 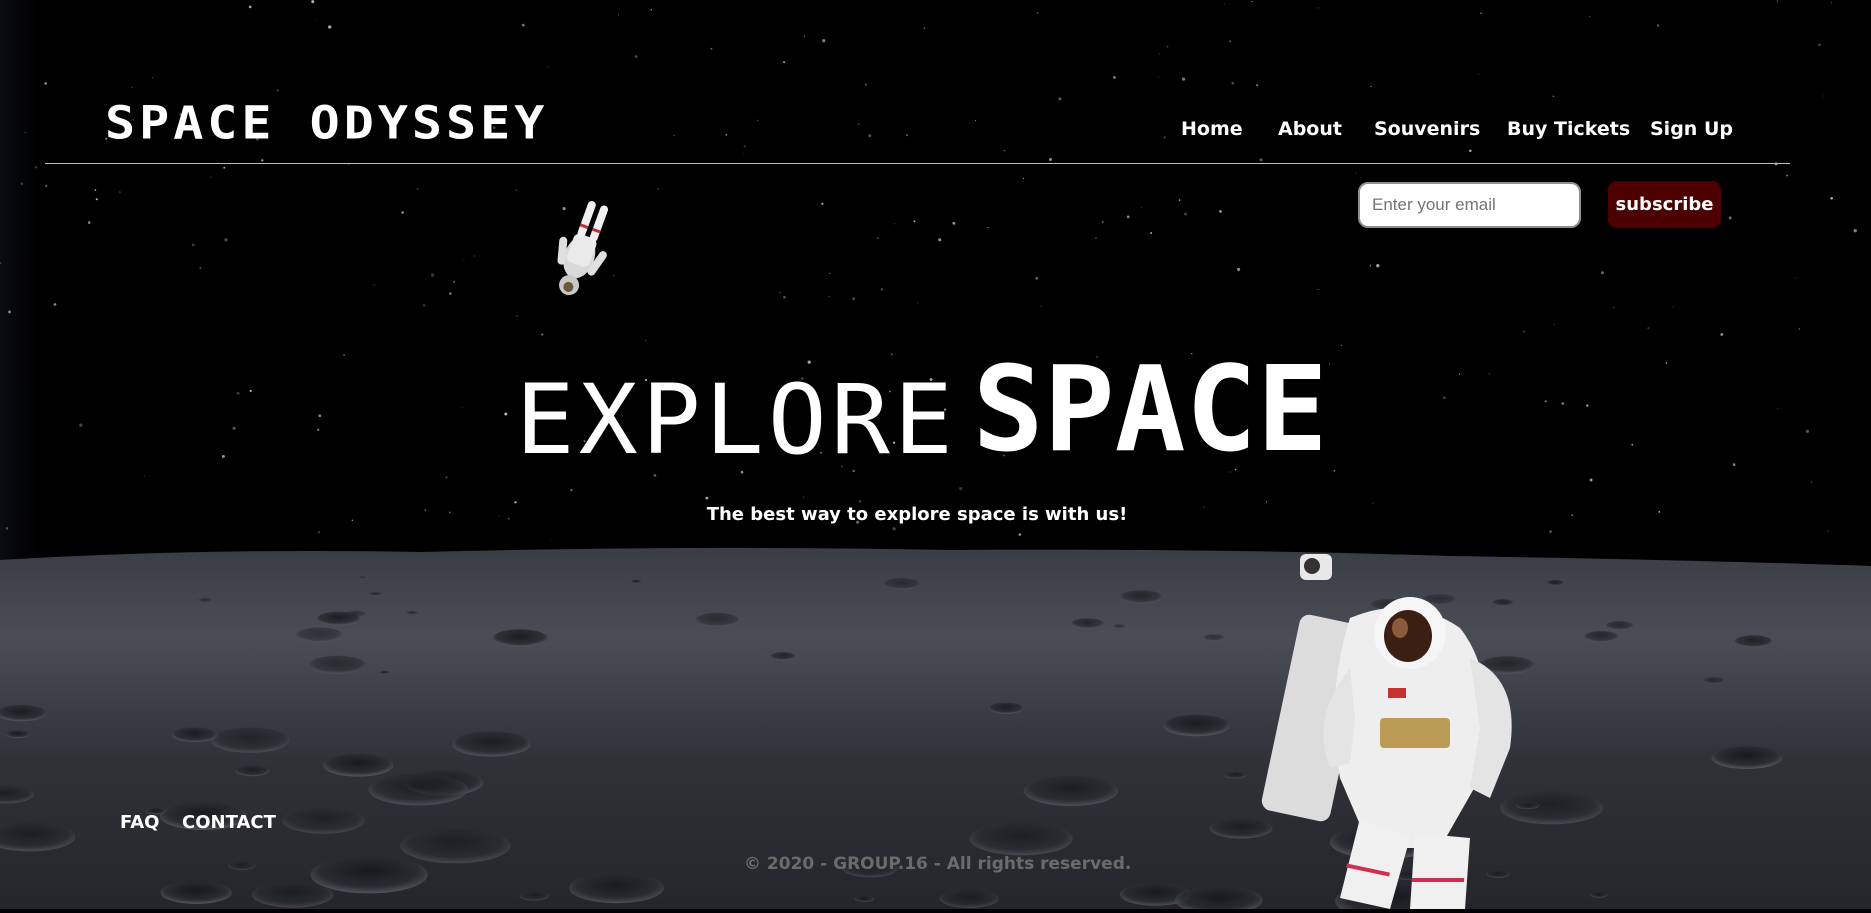 I want to click on hero-title: EXPLORE SPACE, so click(x=922, y=409).